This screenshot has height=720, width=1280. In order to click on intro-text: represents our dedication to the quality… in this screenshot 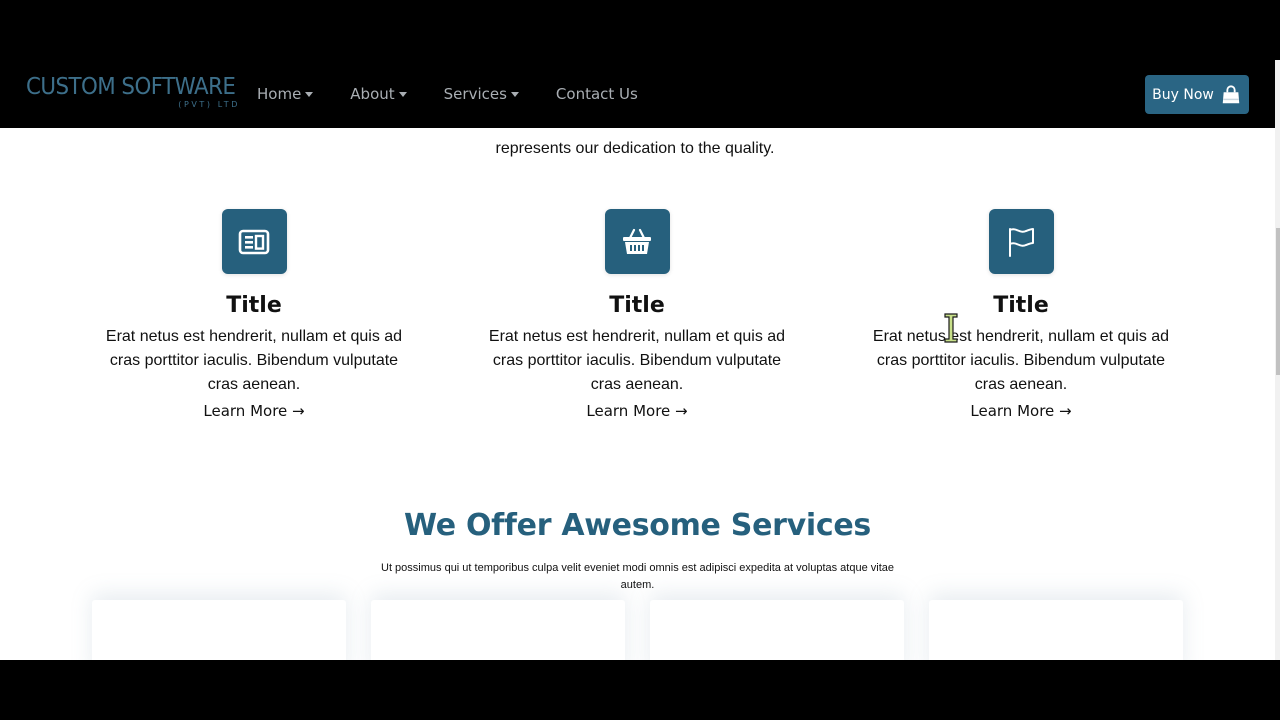, I will do `click(635, 148)`.